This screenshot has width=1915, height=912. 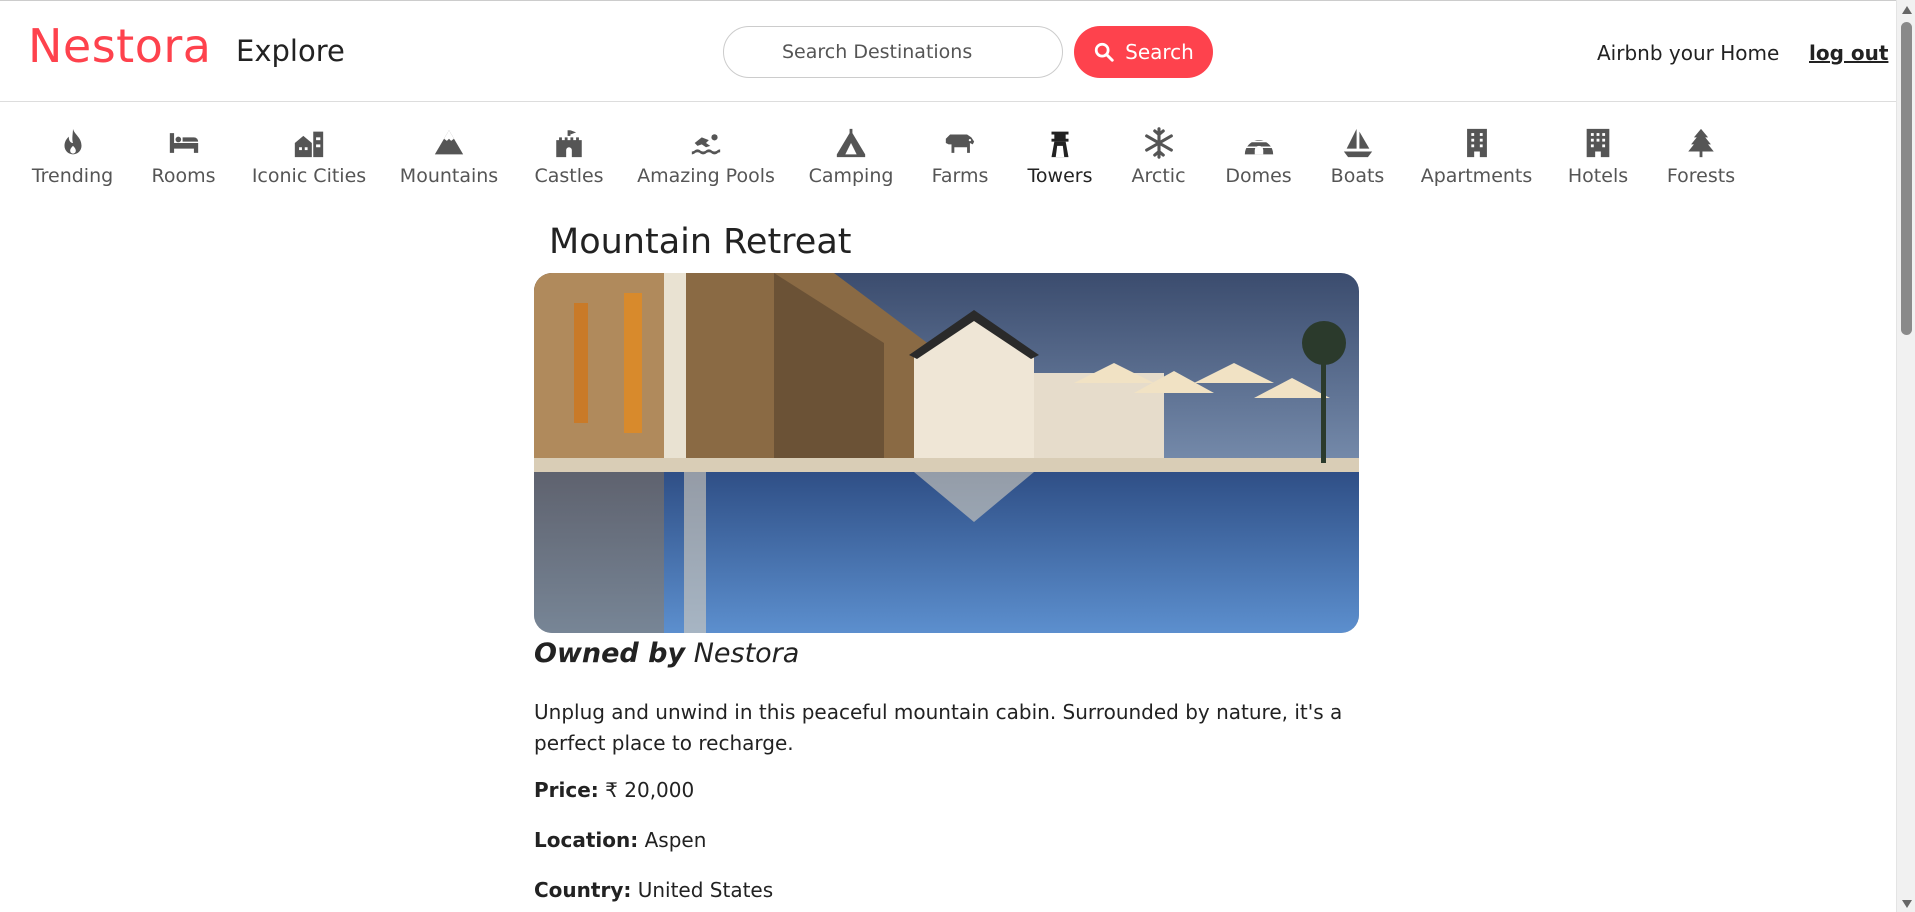 I want to click on filter-label: Mountains, so click(x=449, y=176).